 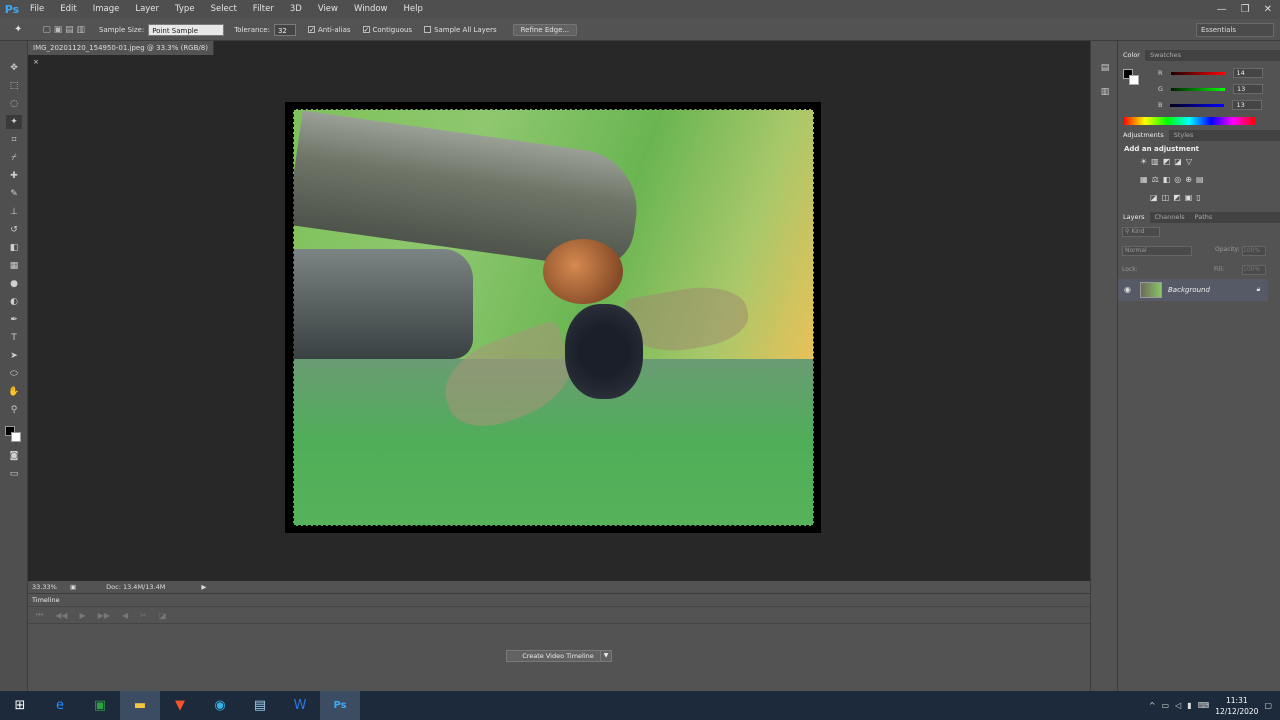 I want to click on crop-tool-icon: ⌗, so click(x=14, y=140).